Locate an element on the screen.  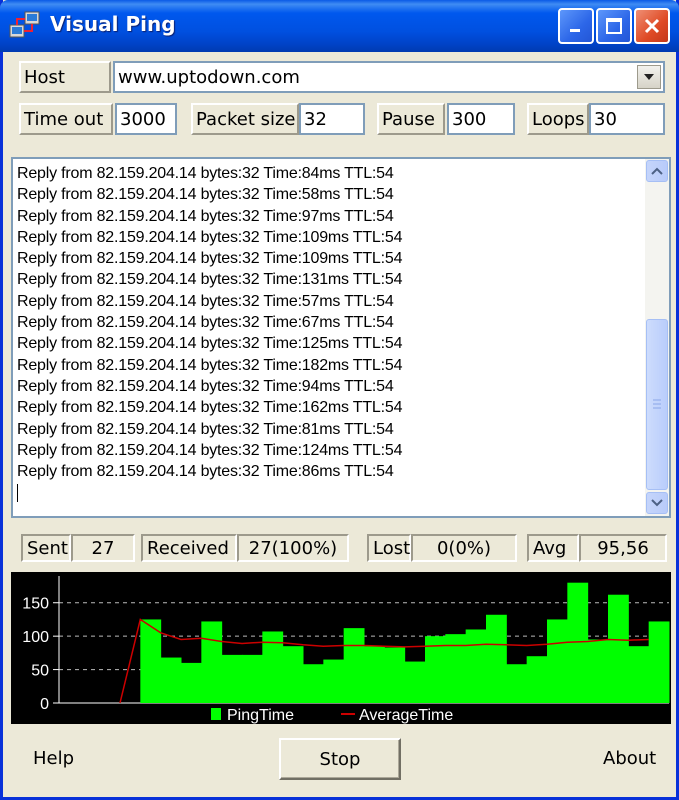
scroll-up-button is located at coordinates (657, 171).